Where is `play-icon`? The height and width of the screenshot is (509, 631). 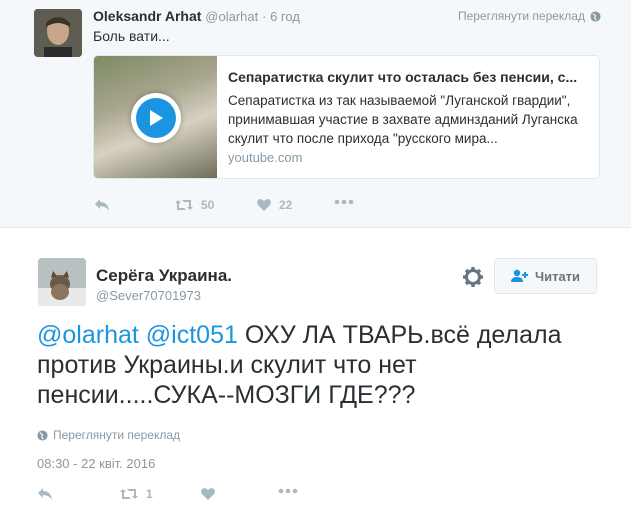
play-icon is located at coordinates (156, 118).